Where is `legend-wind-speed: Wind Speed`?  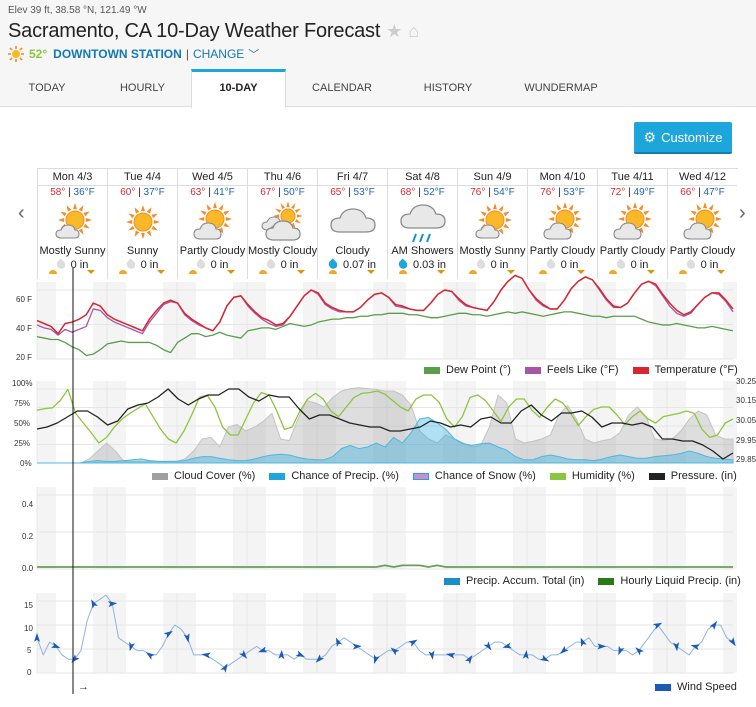
legend-wind-speed: Wind Speed is located at coordinates (696, 687).